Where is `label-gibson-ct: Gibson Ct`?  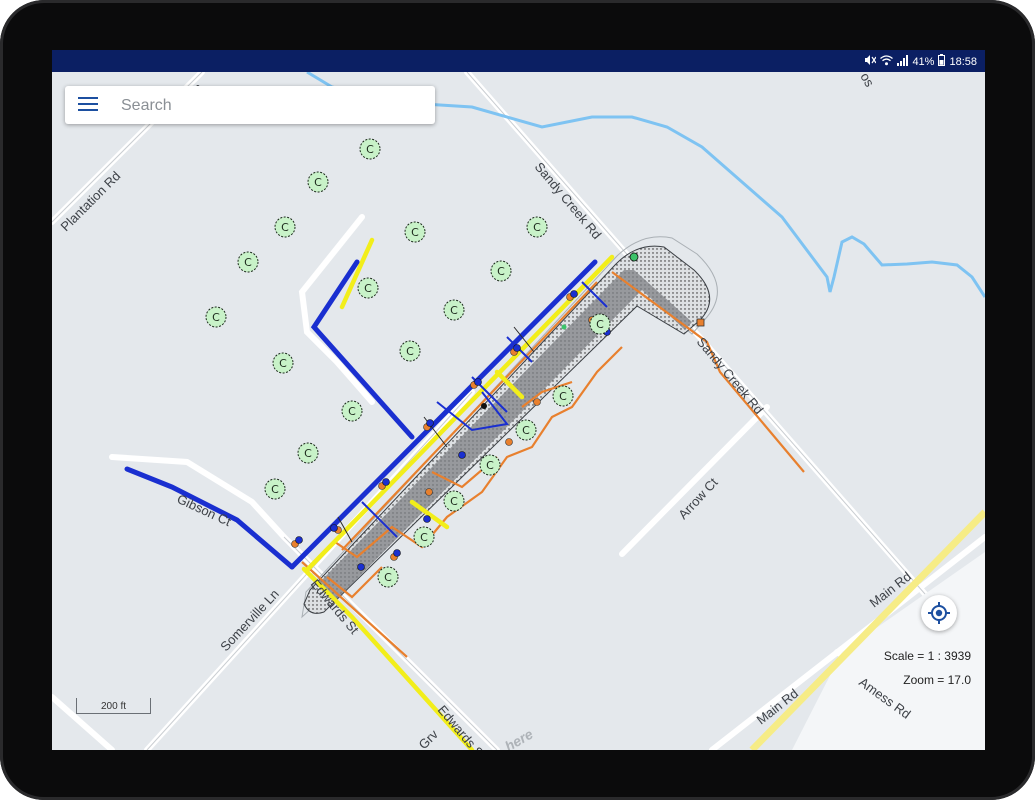
label-gibson-ct: Gibson Ct is located at coordinates (204, 510).